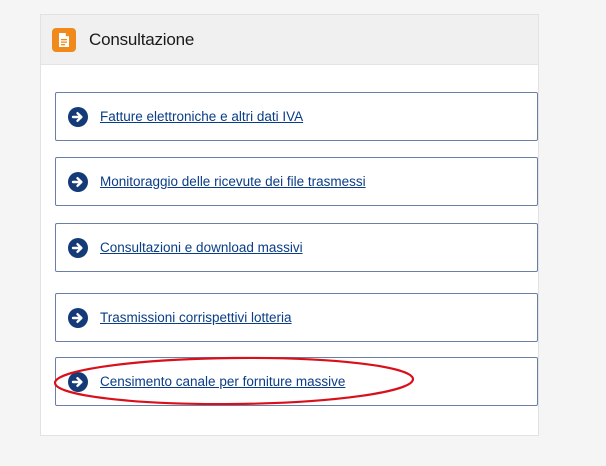 The image size is (606, 466). Describe the element at coordinates (196, 317) in the screenshot. I see `link-label: Trasmissioni corrispettivi lotteria` at that location.